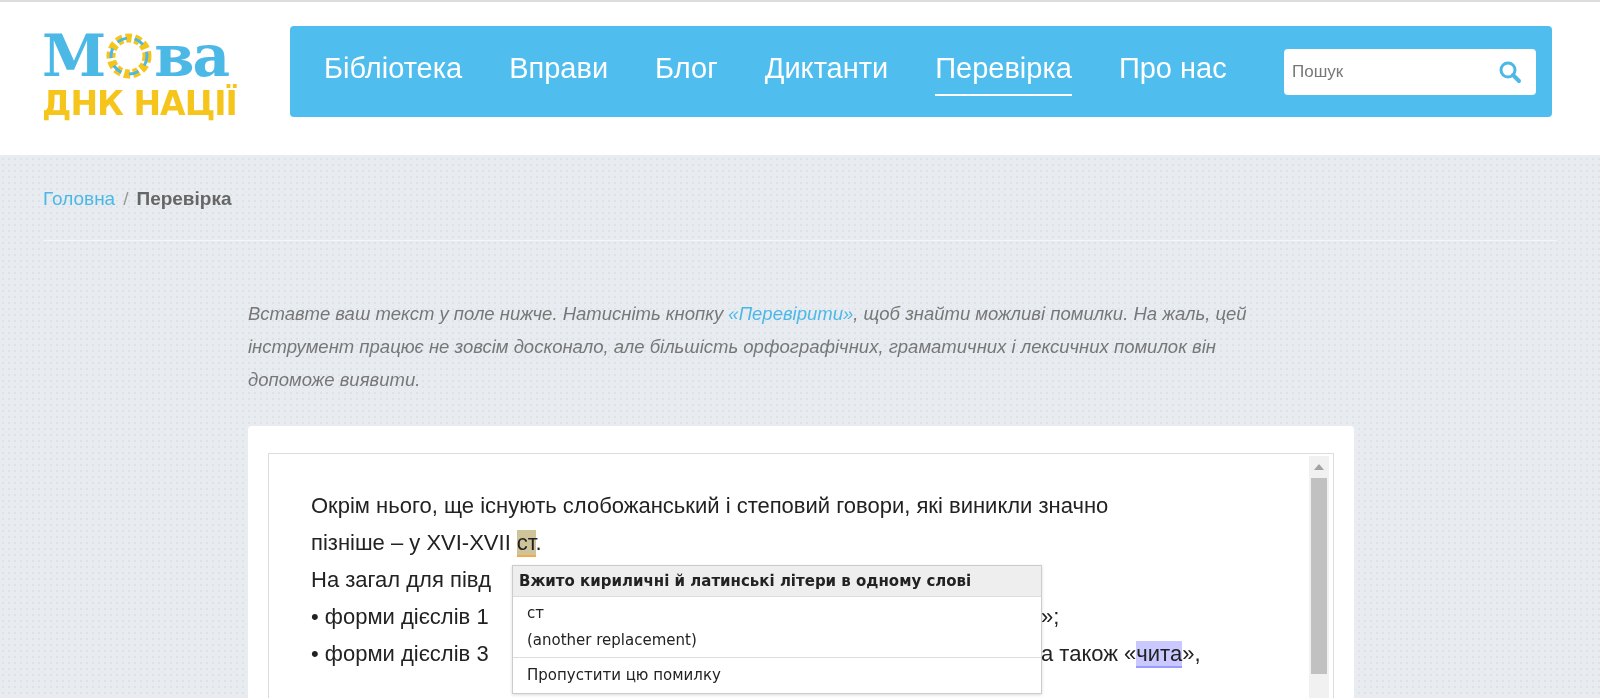 This screenshot has height=698, width=1600. I want to click on search-field: Пошук, so click(1410, 71).